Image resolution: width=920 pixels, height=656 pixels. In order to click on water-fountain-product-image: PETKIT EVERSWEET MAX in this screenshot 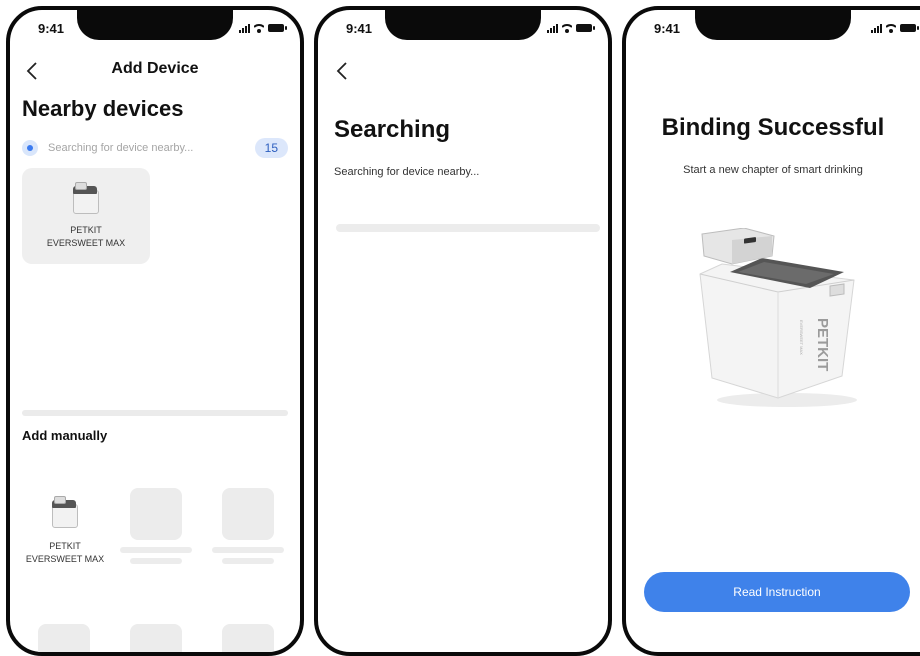, I will do `click(778, 317)`.